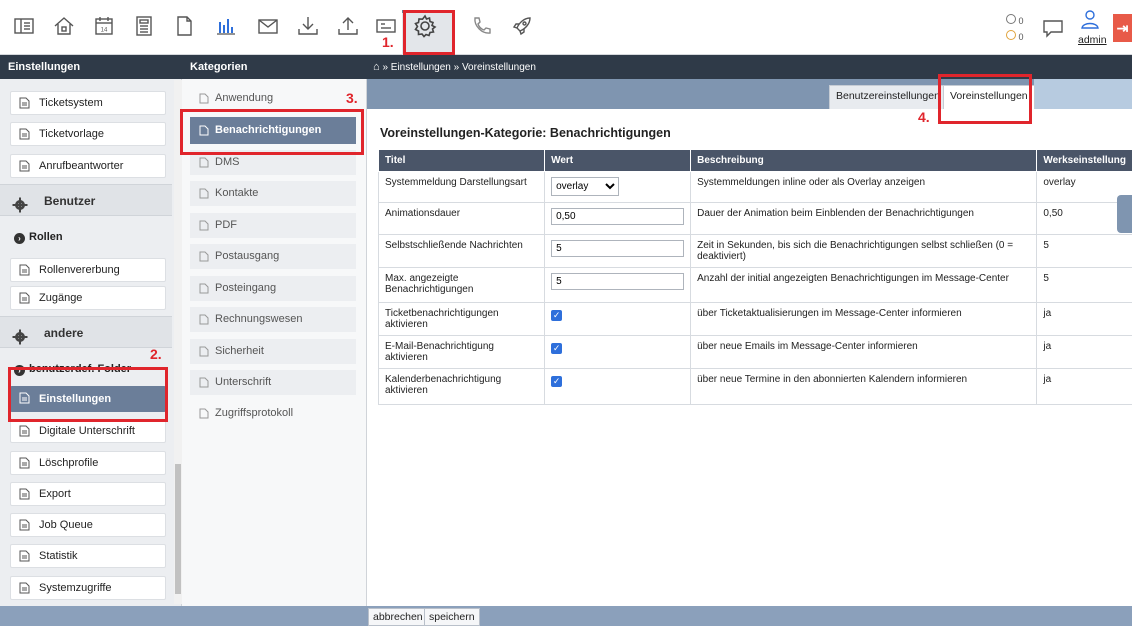 This screenshot has width=1132, height=626. What do you see at coordinates (88, 270) in the screenshot?
I see `sidebar-item-rollenvererbung: Rollenvererbung` at bounding box center [88, 270].